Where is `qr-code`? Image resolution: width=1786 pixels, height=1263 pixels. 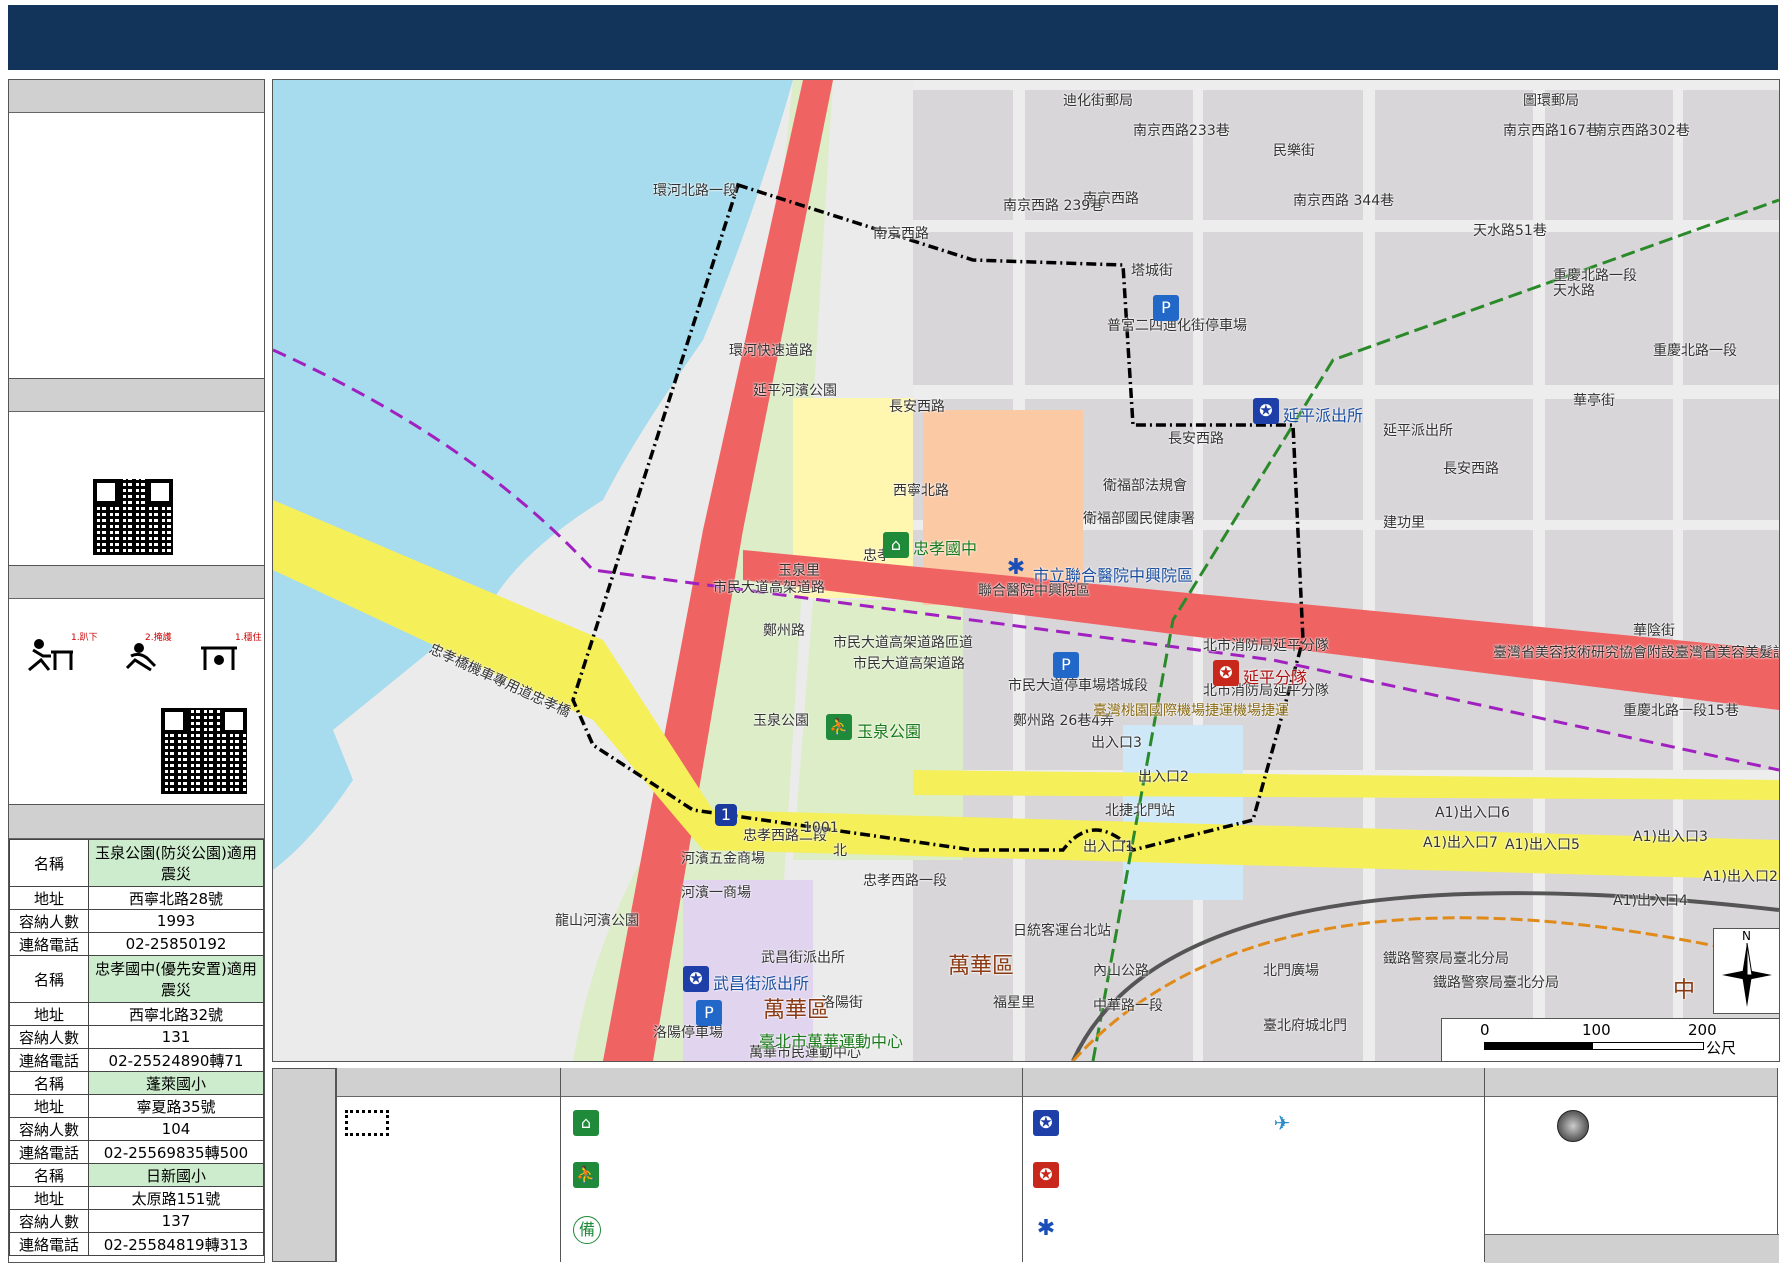 qr-code is located at coordinates (133, 517).